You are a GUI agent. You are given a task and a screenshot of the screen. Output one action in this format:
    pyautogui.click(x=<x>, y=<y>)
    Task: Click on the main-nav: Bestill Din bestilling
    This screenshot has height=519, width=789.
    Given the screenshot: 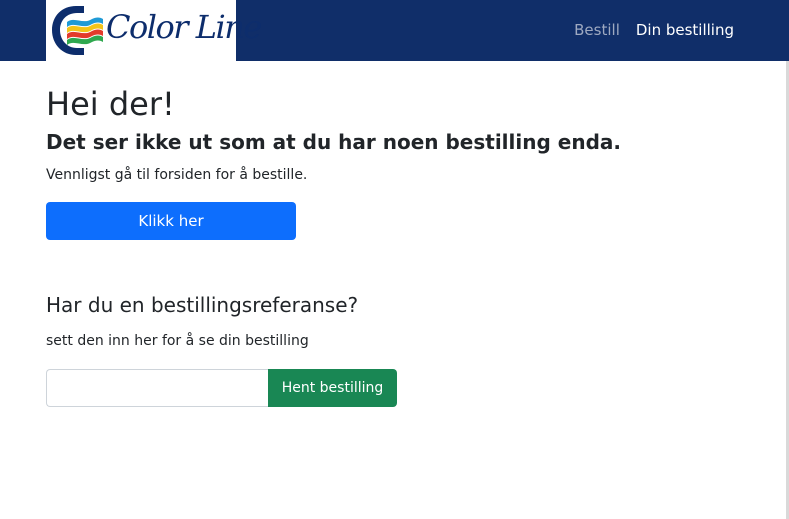 What is the action you would take?
    pyautogui.click(x=654, y=30)
    